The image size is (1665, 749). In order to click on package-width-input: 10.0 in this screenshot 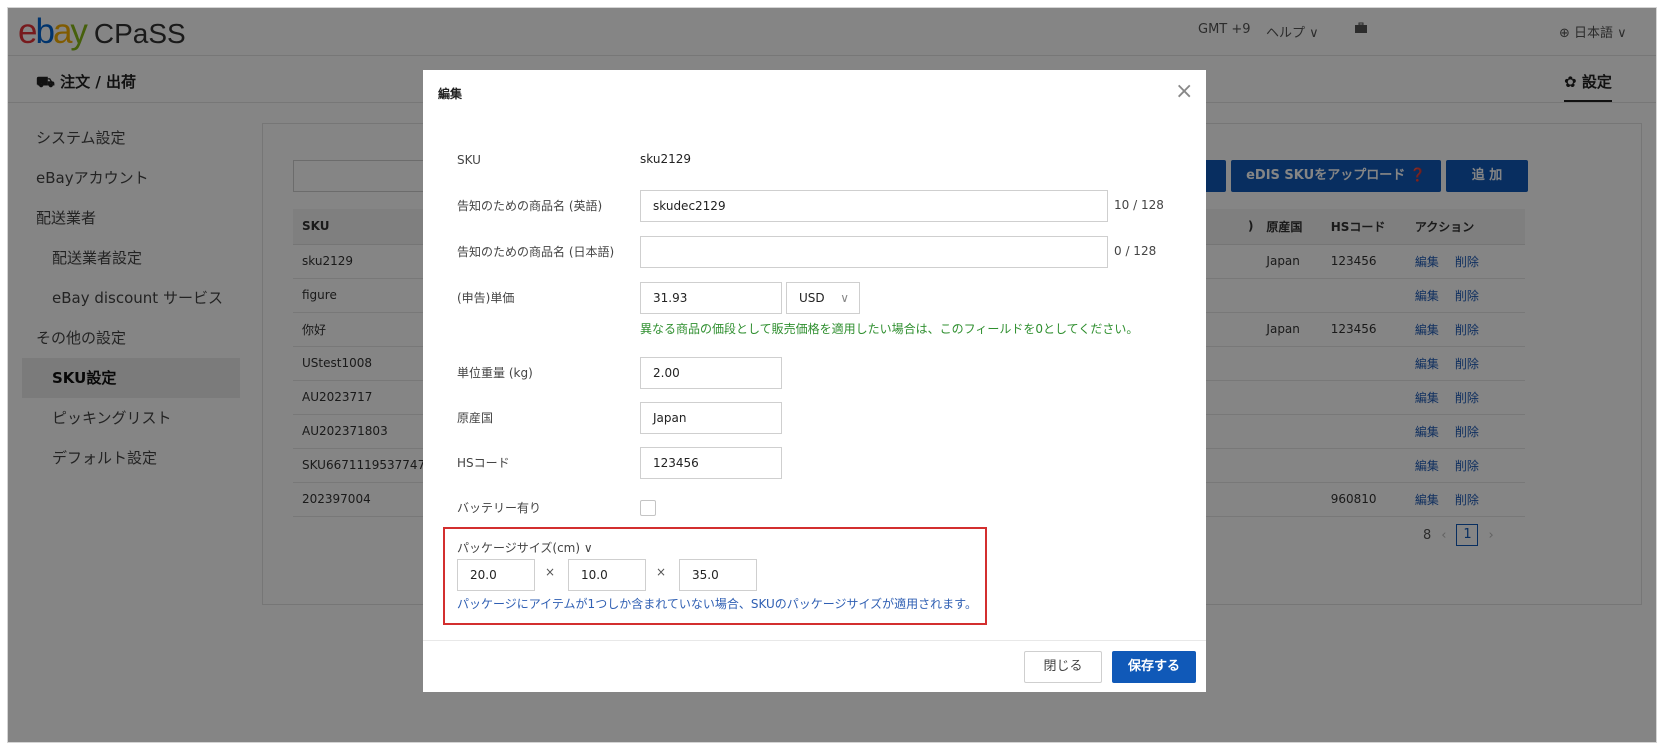, I will do `click(607, 575)`.